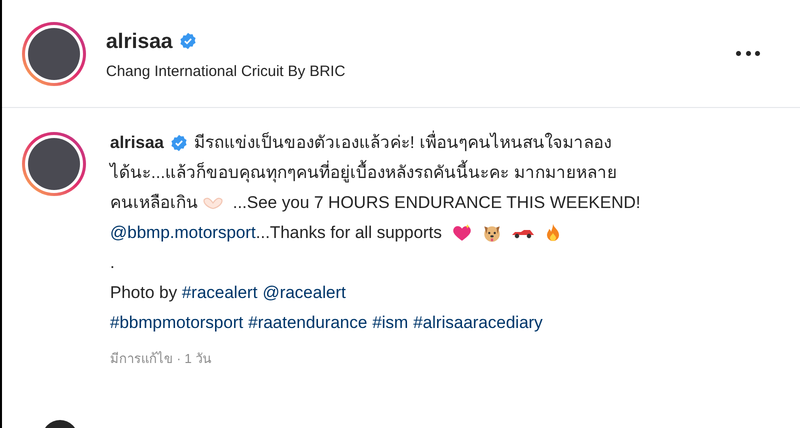  I want to click on caption-link: #racealert, so click(220, 293).